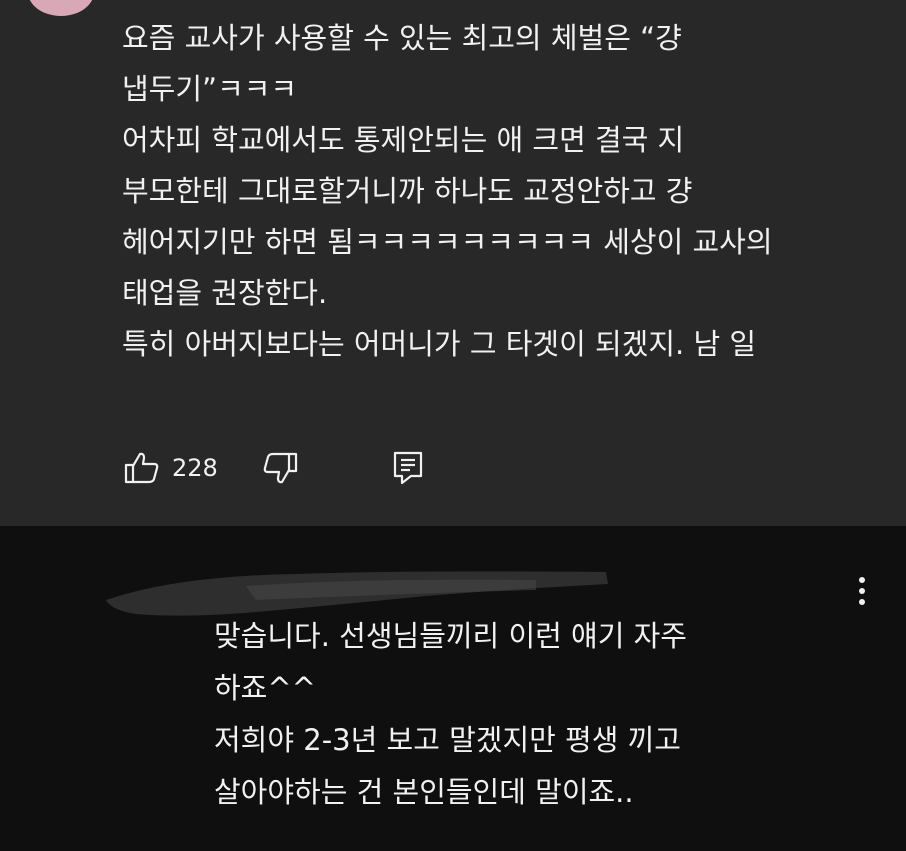  I want to click on like-count: 228, so click(195, 468).